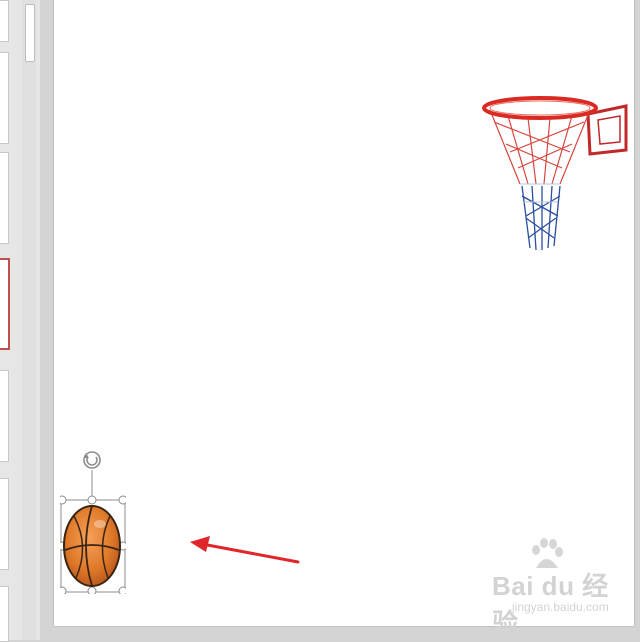  What do you see at coordinates (92, 460) in the screenshot?
I see `rotate-handle-icon` at bounding box center [92, 460].